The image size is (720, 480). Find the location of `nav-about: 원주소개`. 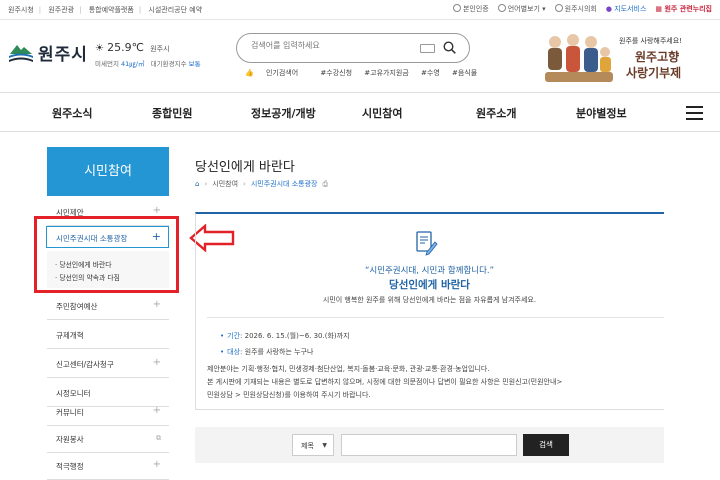

nav-about: 원주소개 is located at coordinates (496, 113).